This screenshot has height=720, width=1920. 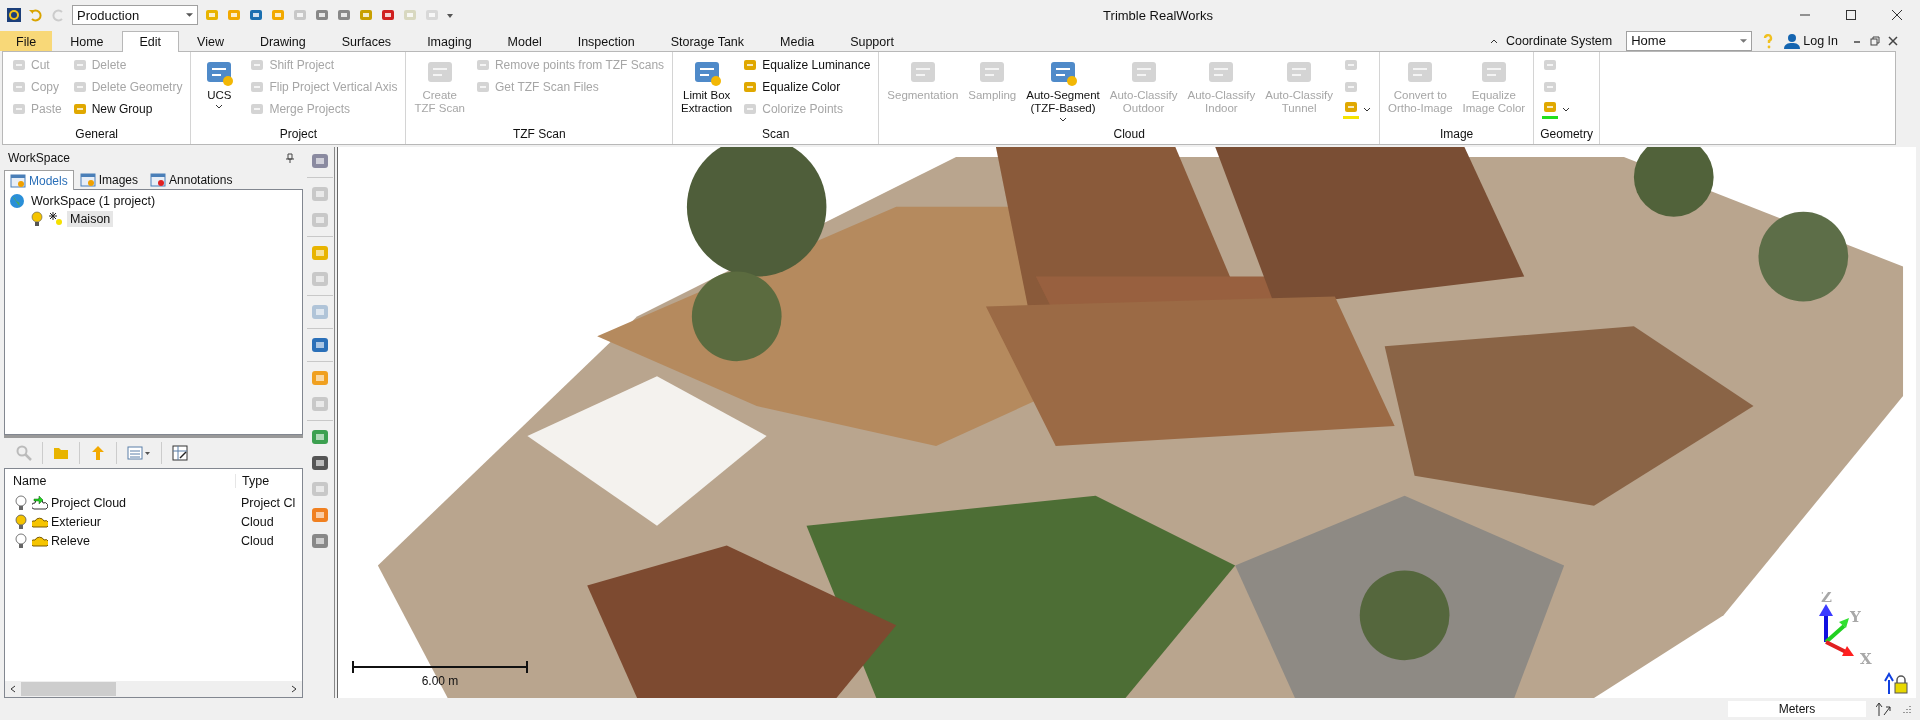 What do you see at coordinates (1884, 709) in the screenshot?
I see `arrow-tool-icon` at bounding box center [1884, 709].